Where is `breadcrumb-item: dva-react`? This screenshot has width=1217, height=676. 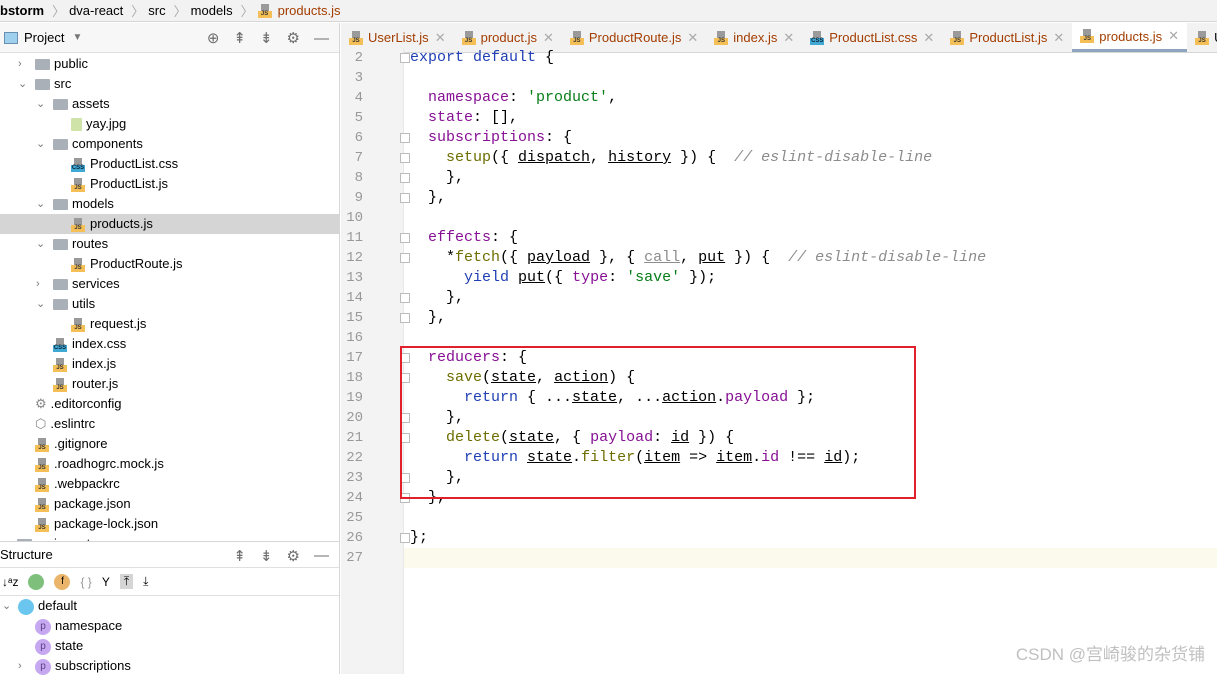
breadcrumb-item: dva-react is located at coordinates (96, 10).